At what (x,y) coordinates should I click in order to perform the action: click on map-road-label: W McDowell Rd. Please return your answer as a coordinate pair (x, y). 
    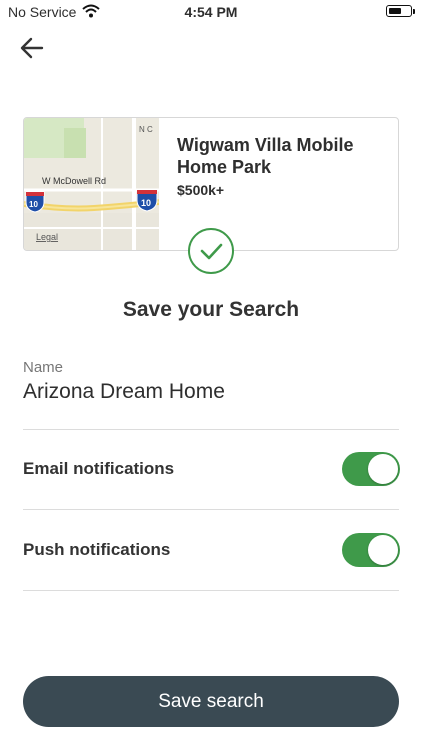
    Looking at the image, I should click on (74, 181).